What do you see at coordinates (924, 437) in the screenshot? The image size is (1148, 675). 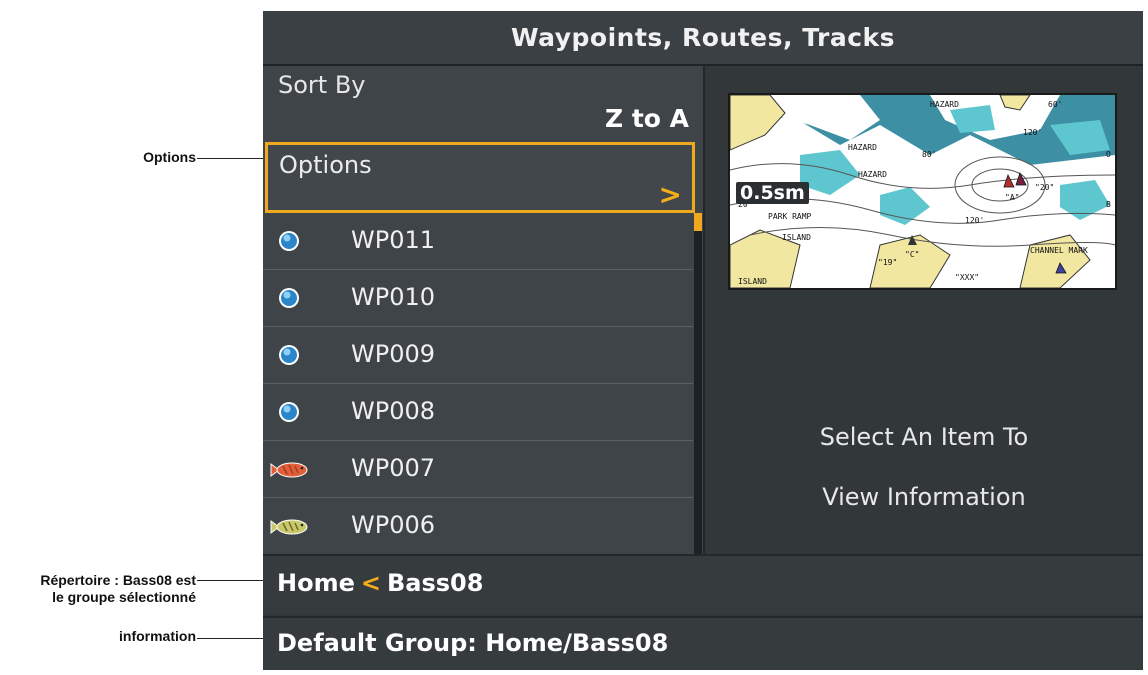 I see `info-line-1: Select An Item To` at bounding box center [924, 437].